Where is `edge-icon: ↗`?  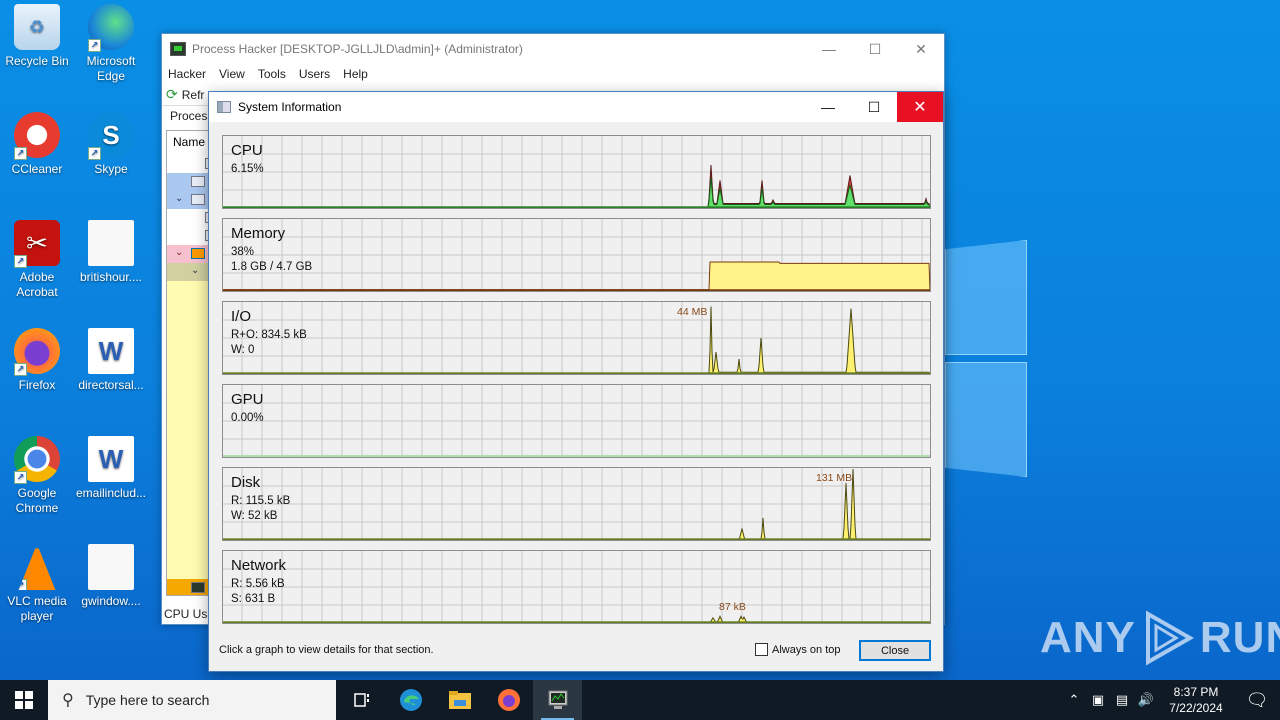 edge-icon: ↗ is located at coordinates (111, 28).